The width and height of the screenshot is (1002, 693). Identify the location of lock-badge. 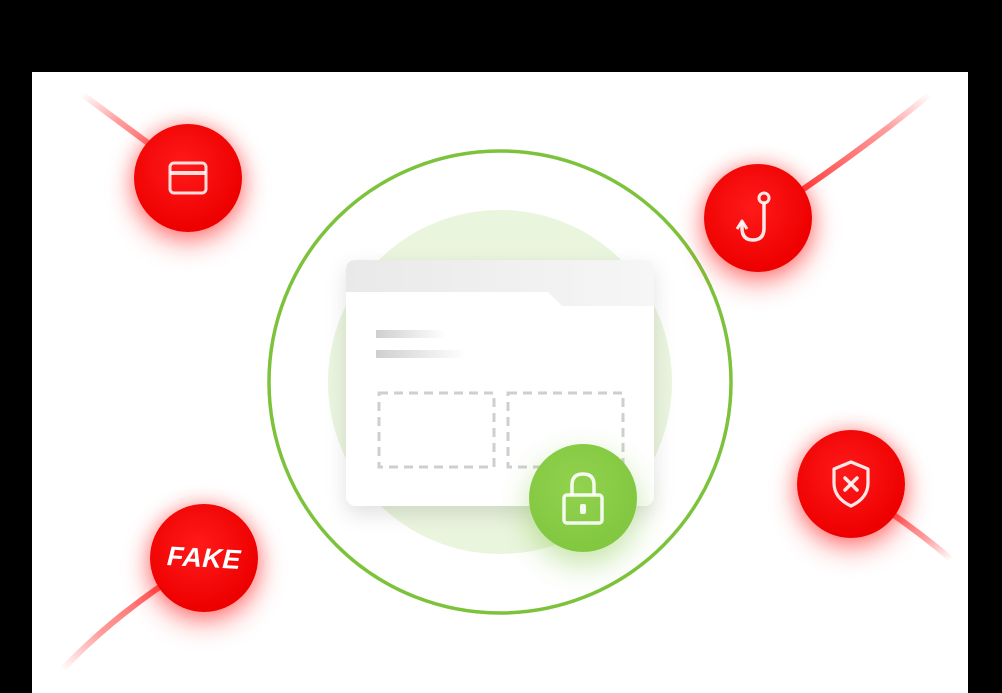
(583, 498).